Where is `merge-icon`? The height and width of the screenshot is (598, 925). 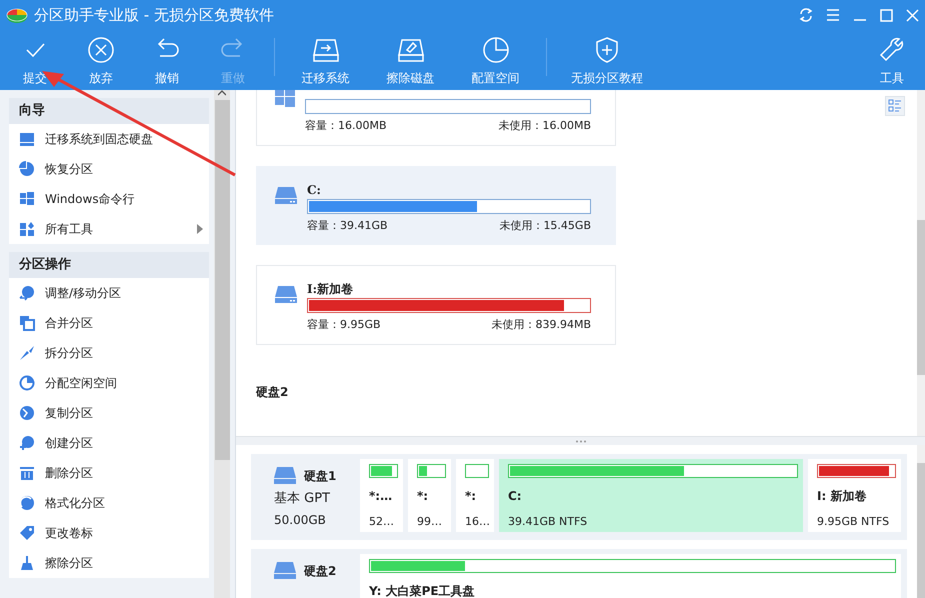 merge-icon is located at coordinates (27, 323).